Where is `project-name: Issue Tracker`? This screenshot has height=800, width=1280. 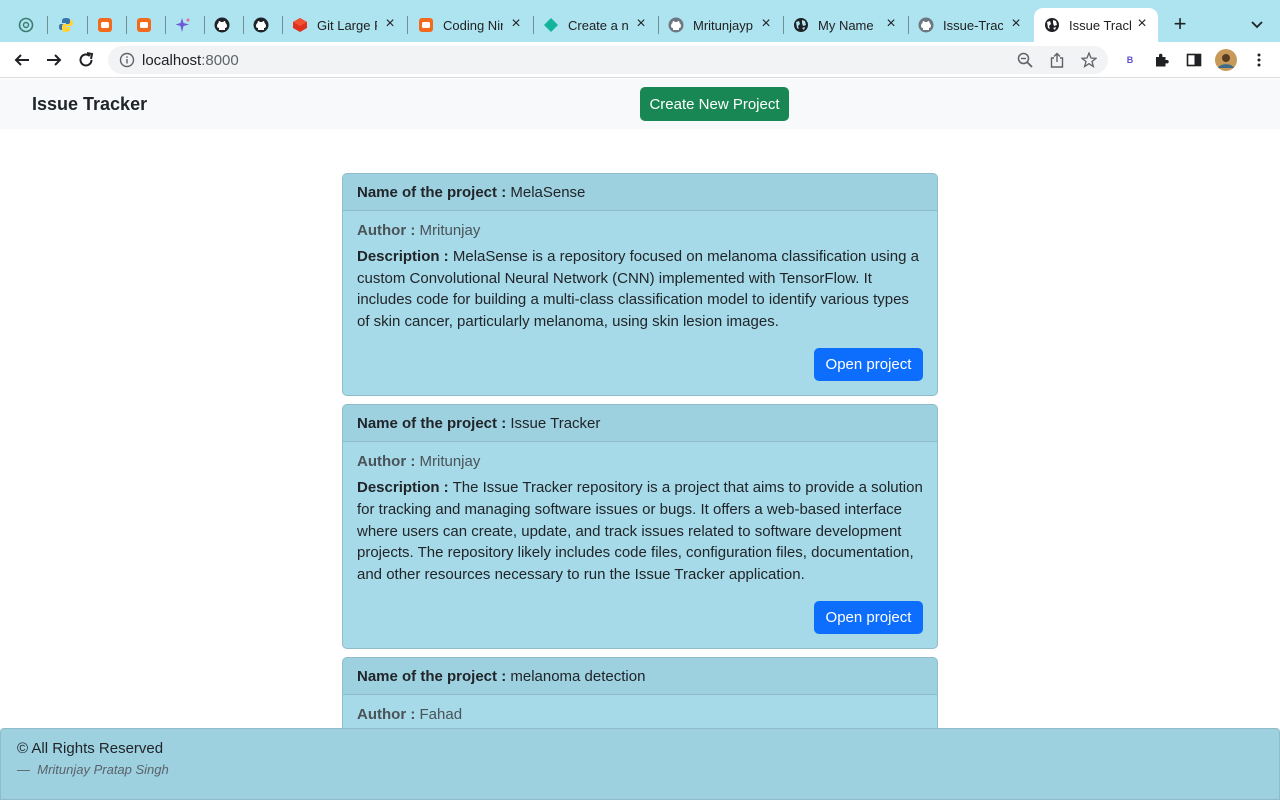
project-name: Issue Tracker is located at coordinates (555, 424).